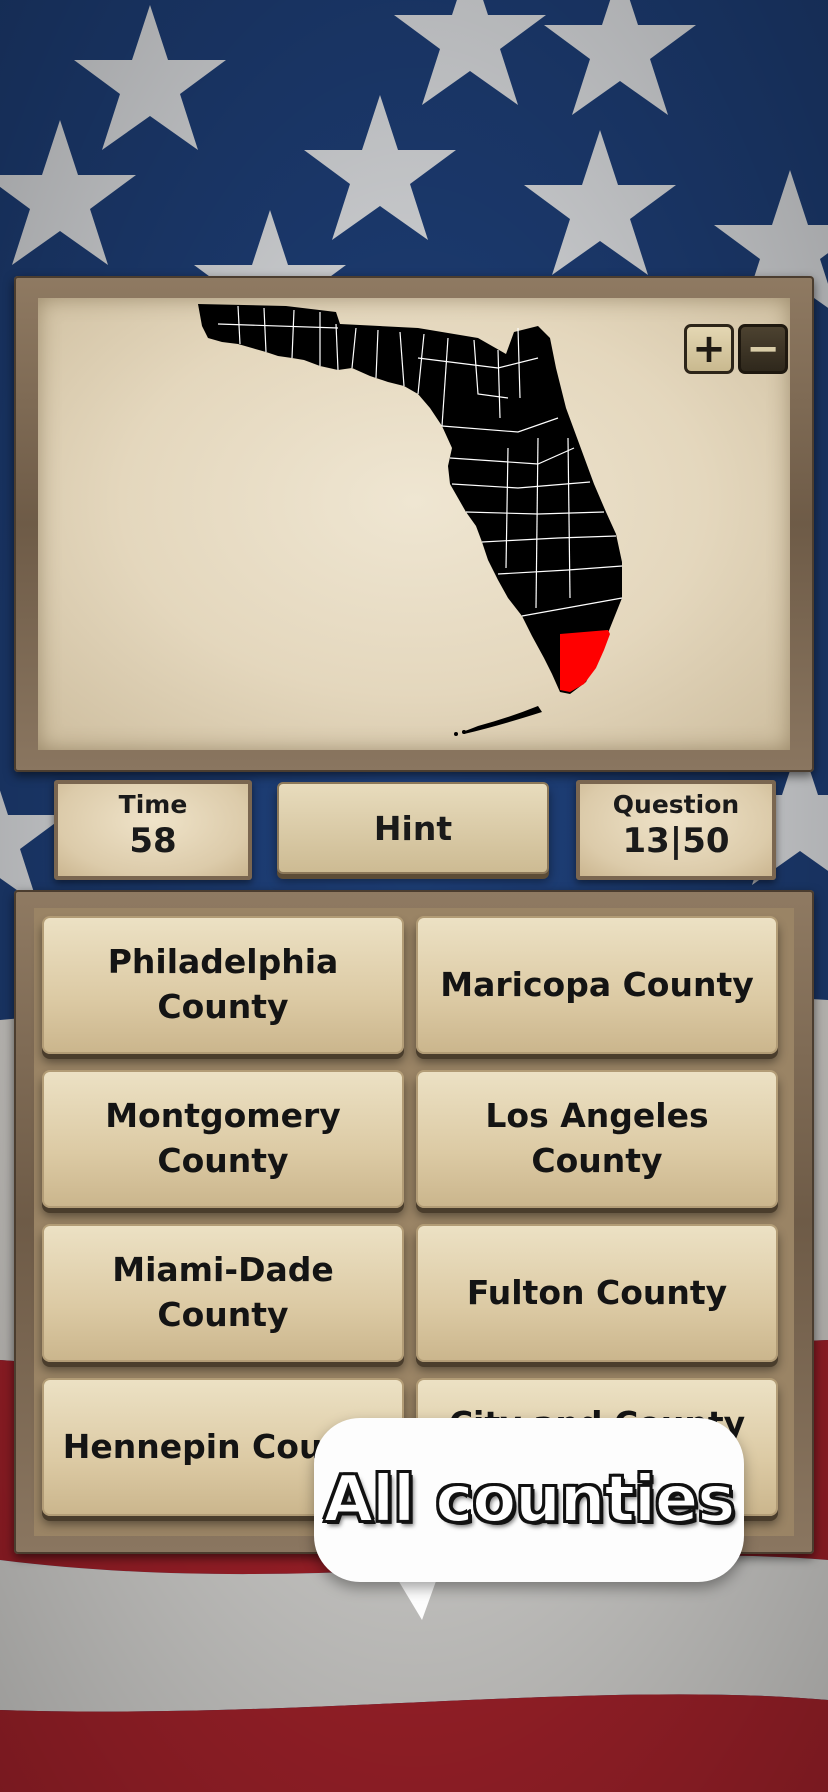  I want to click on speech-bubble: All counties, so click(529, 1500).